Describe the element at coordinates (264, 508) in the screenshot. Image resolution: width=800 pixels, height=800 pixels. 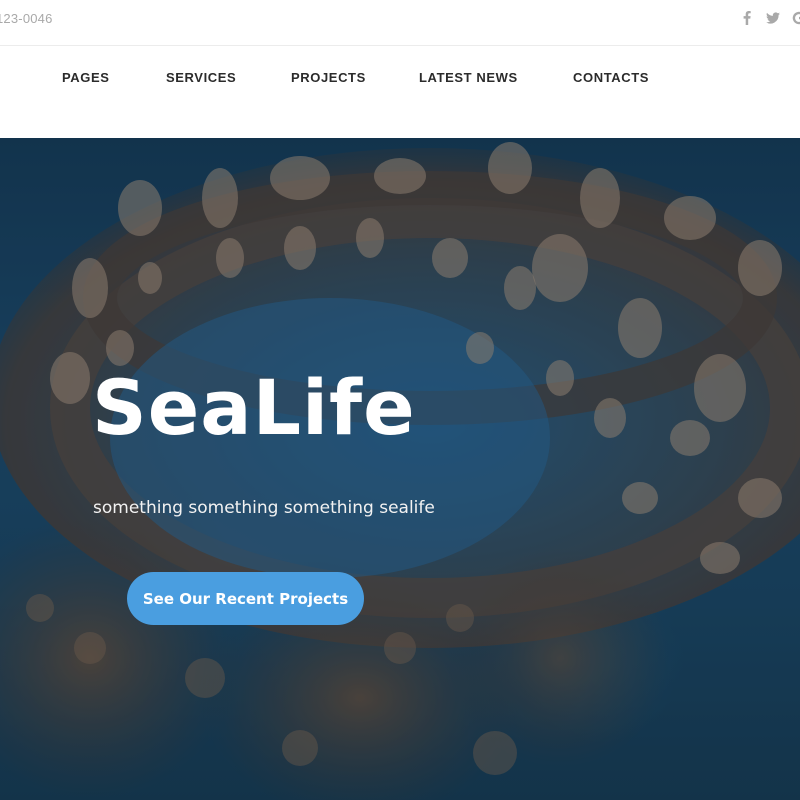
I see `hero-subtitle: something something something sealife` at that location.